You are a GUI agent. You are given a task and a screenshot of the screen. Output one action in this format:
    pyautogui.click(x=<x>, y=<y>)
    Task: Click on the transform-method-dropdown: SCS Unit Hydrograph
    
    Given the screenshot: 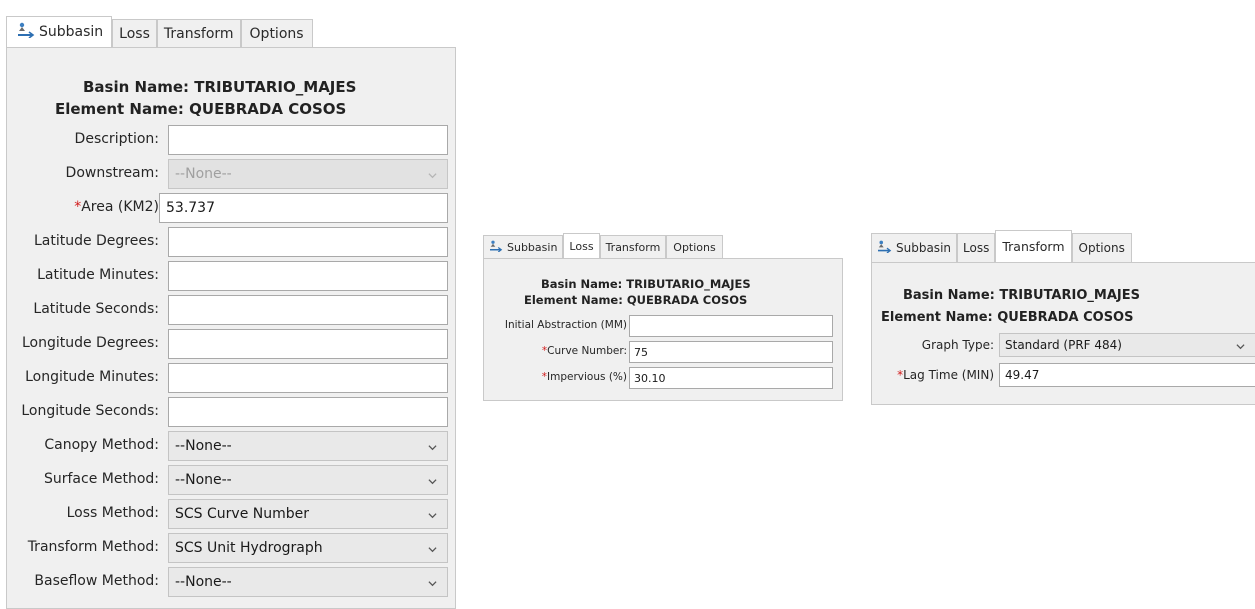 What is the action you would take?
    pyautogui.click(x=308, y=548)
    